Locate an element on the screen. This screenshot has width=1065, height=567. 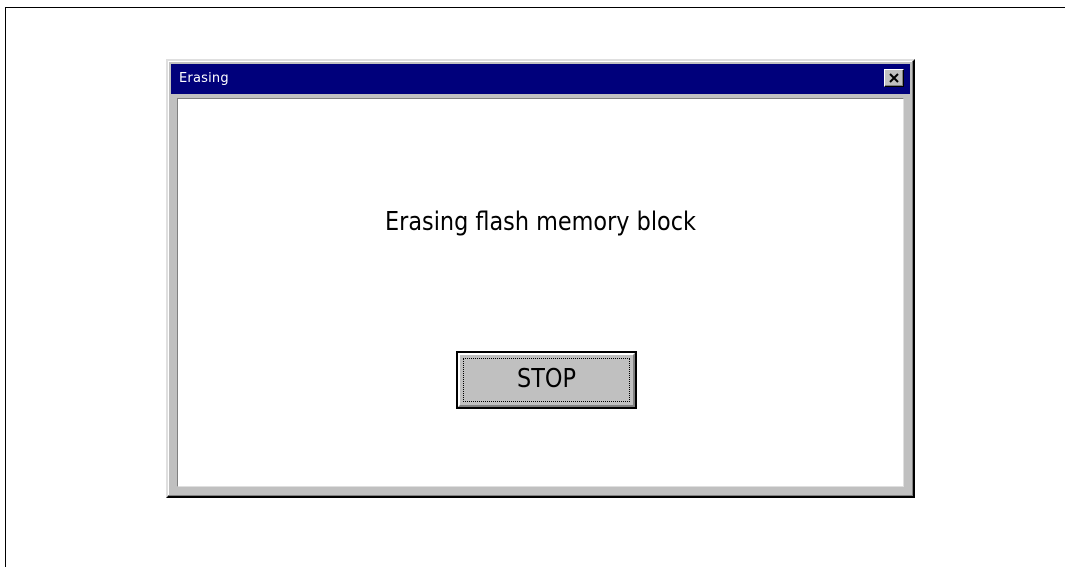
close-button is located at coordinates (894, 78).